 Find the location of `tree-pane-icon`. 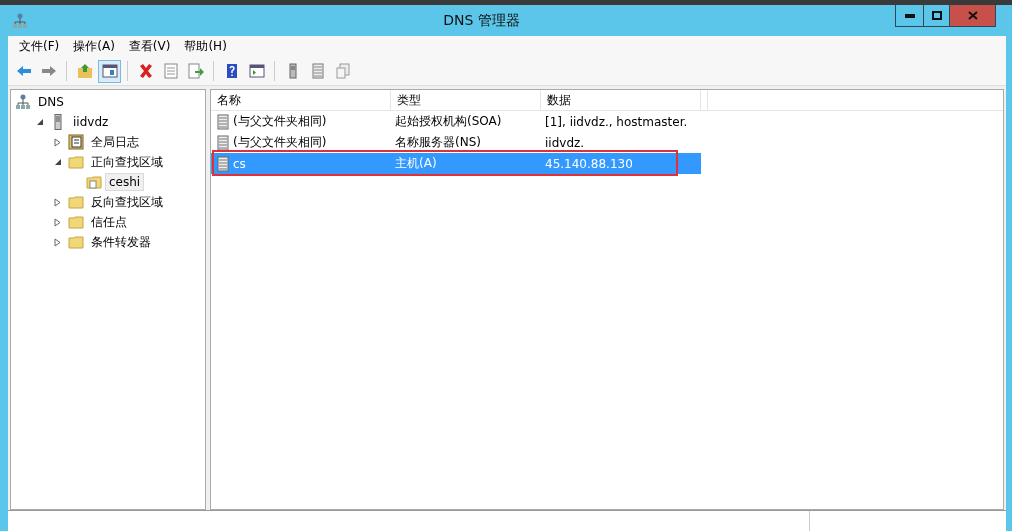

tree-pane-icon is located at coordinates (109, 71).